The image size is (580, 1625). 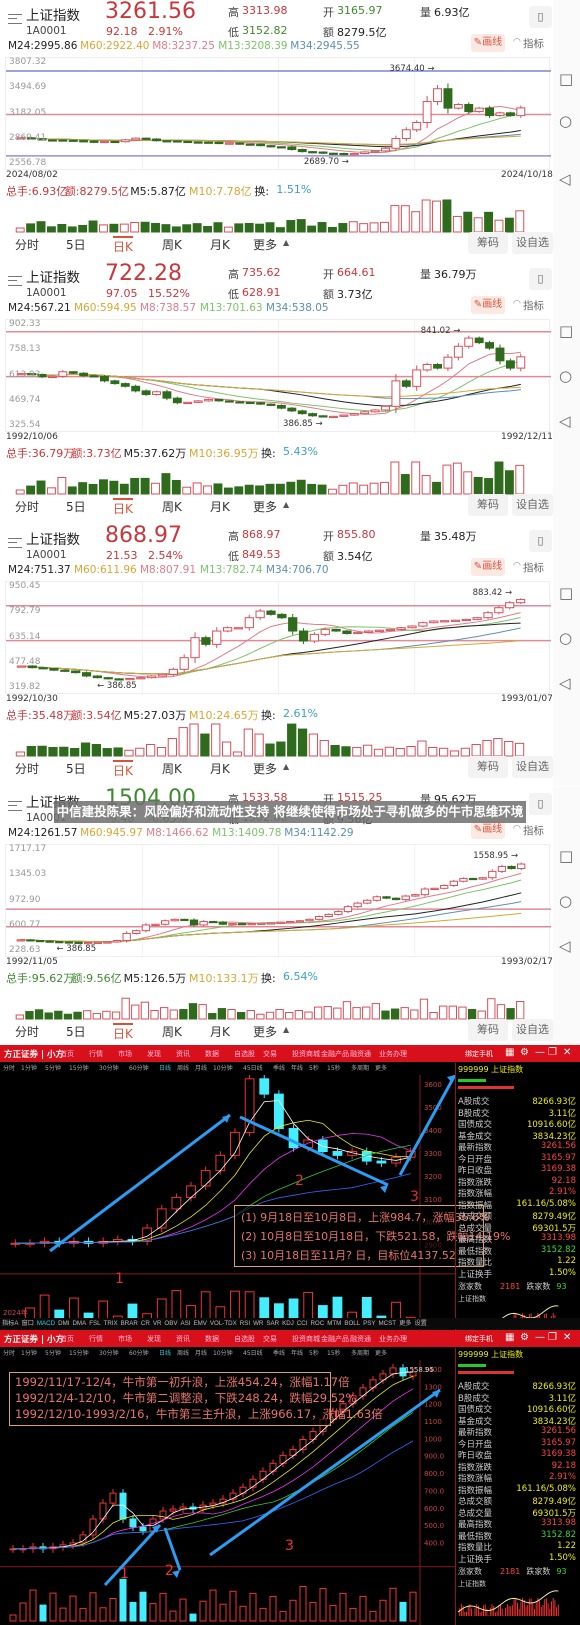 What do you see at coordinates (109, 1352) in the screenshot?
I see `period-4: 30分钟` at bounding box center [109, 1352].